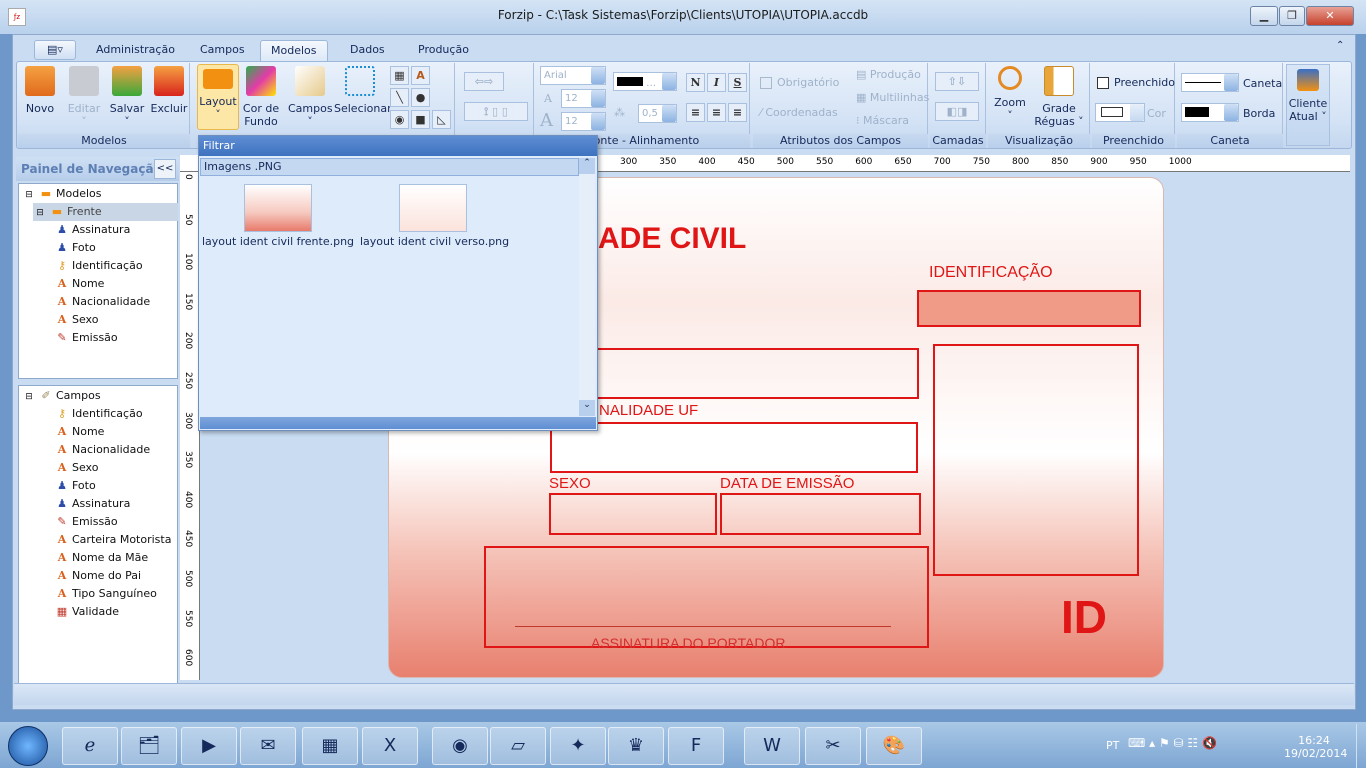 This screenshot has height=768, width=1366. Describe the element at coordinates (127, 97) in the screenshot. I see `salvar-button: Salvar ˅` at that location.